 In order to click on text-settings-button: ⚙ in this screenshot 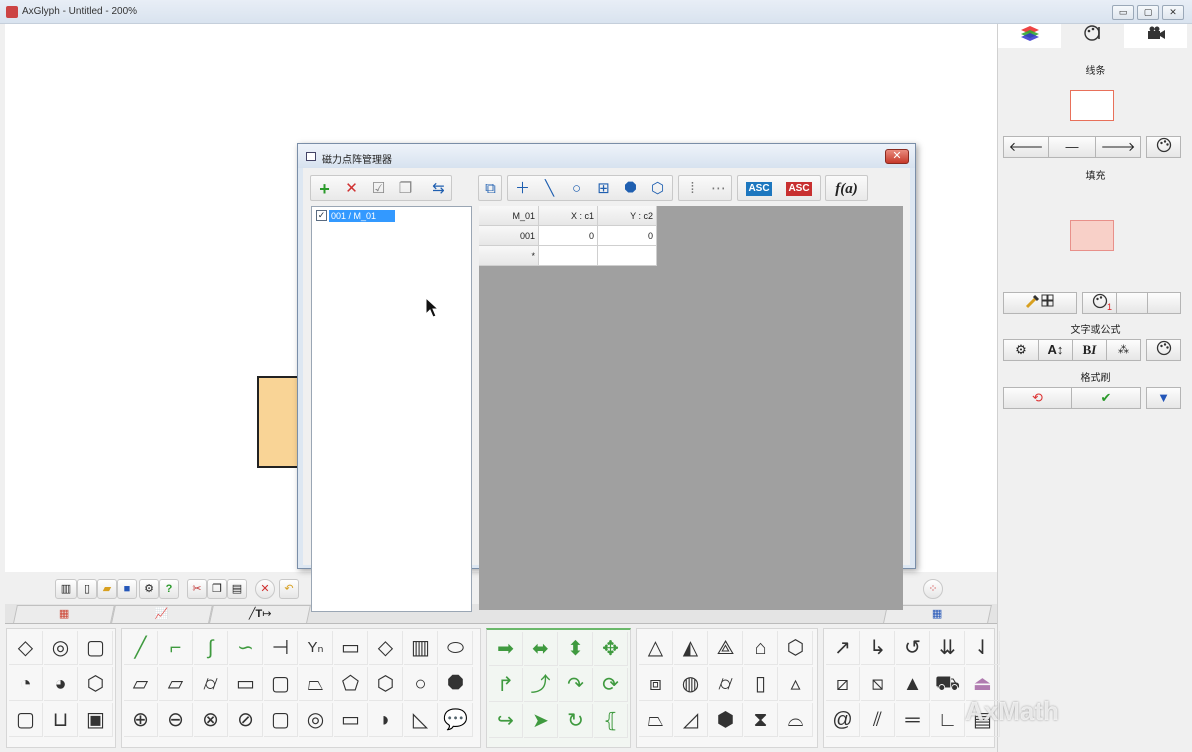, I will do `click(1021, 350)`.